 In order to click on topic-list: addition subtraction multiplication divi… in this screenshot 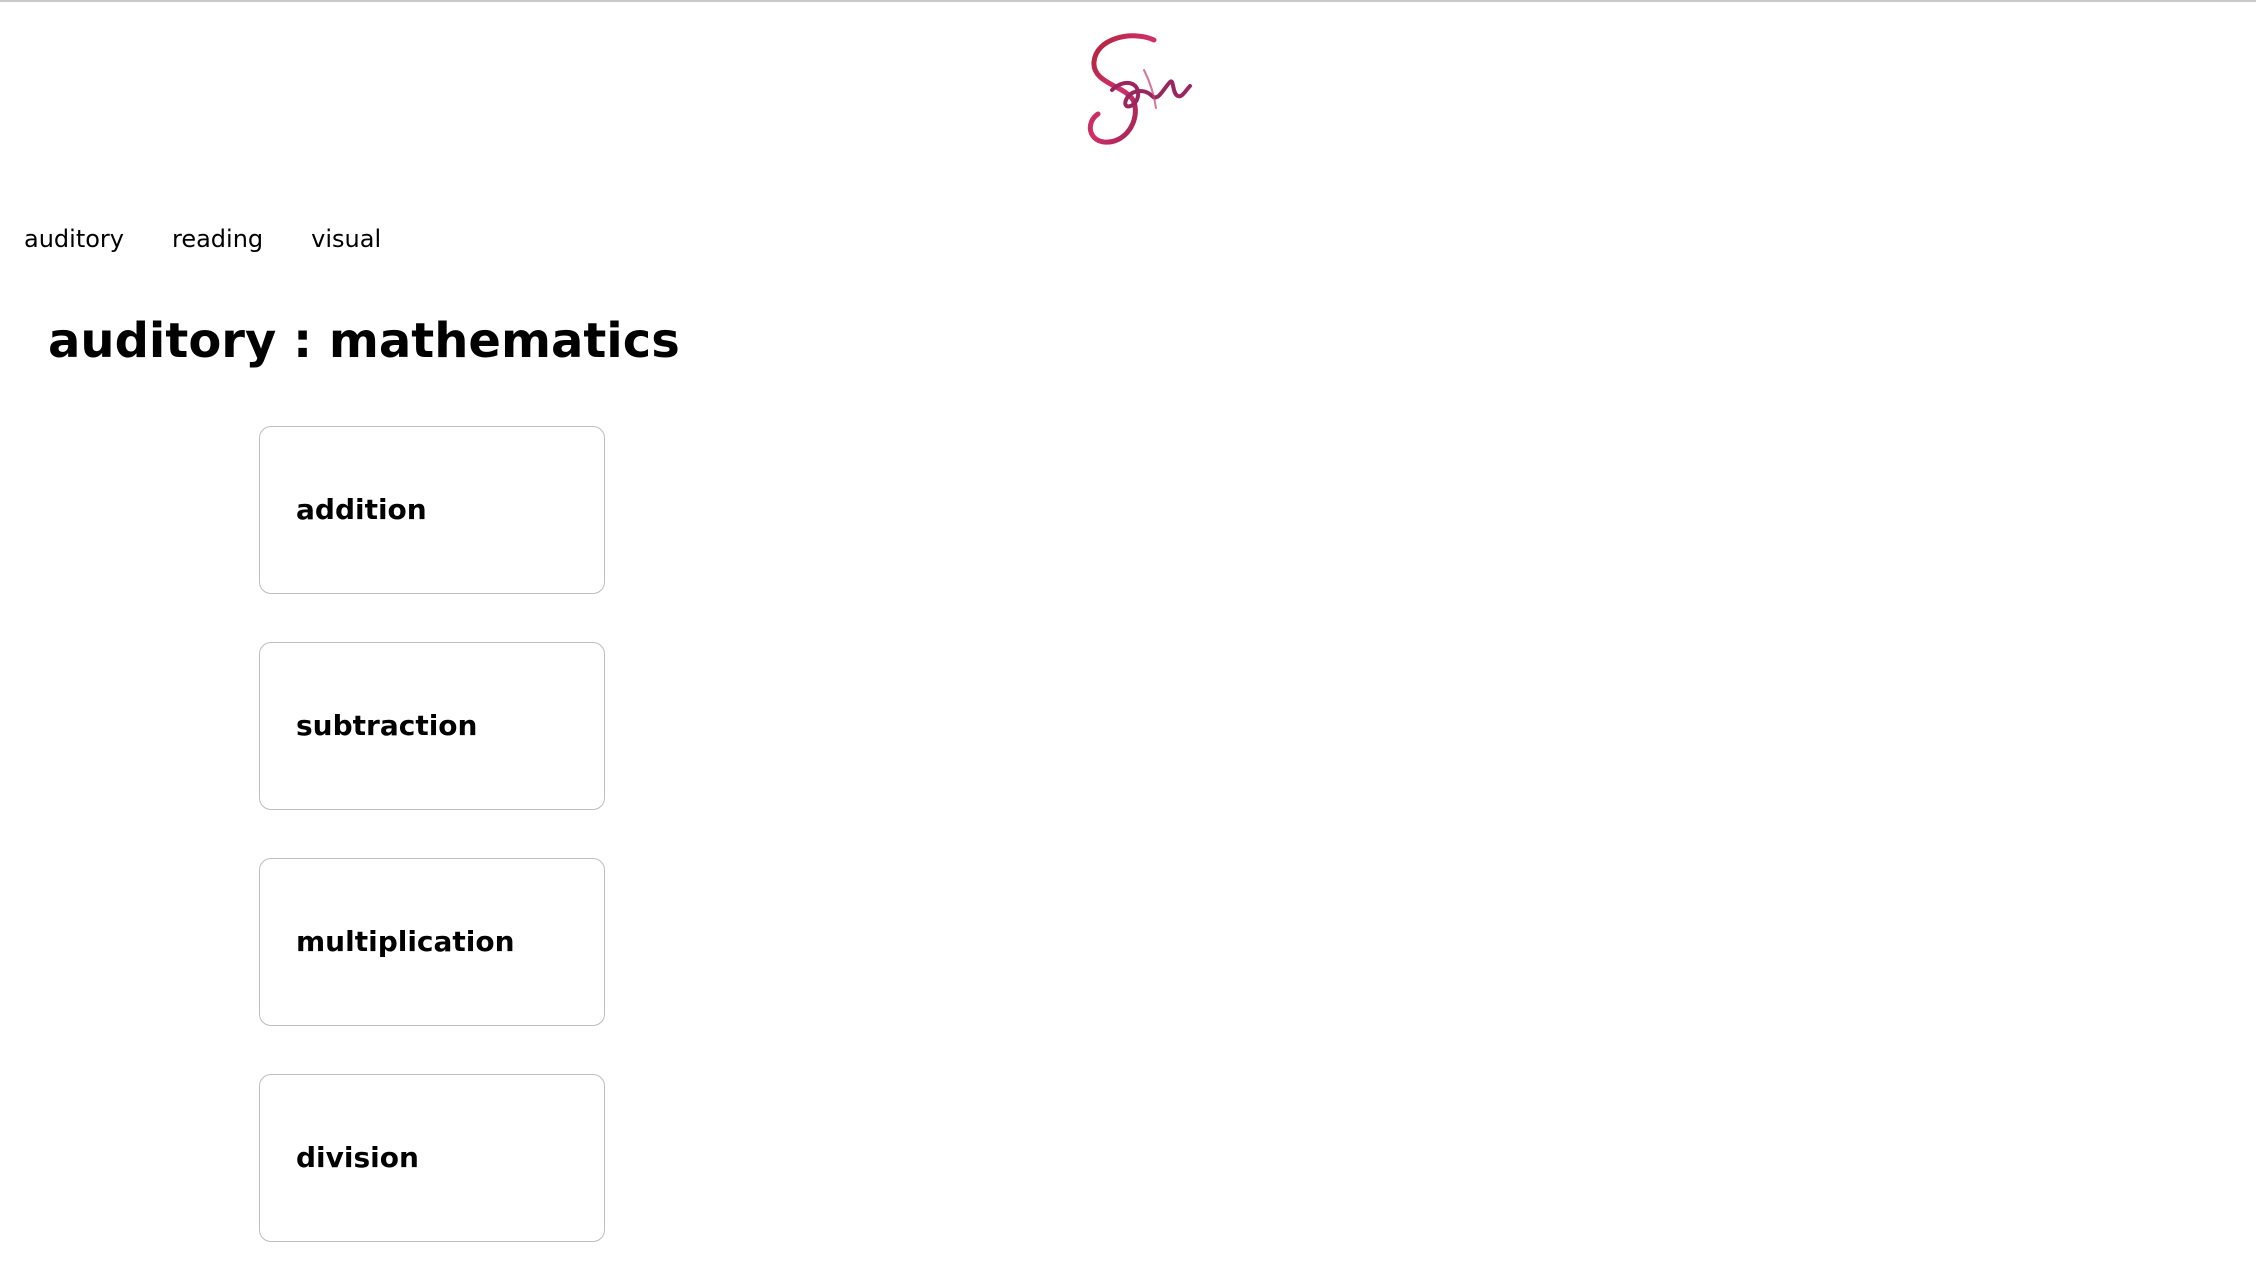, I will do `click(432, 852)`.